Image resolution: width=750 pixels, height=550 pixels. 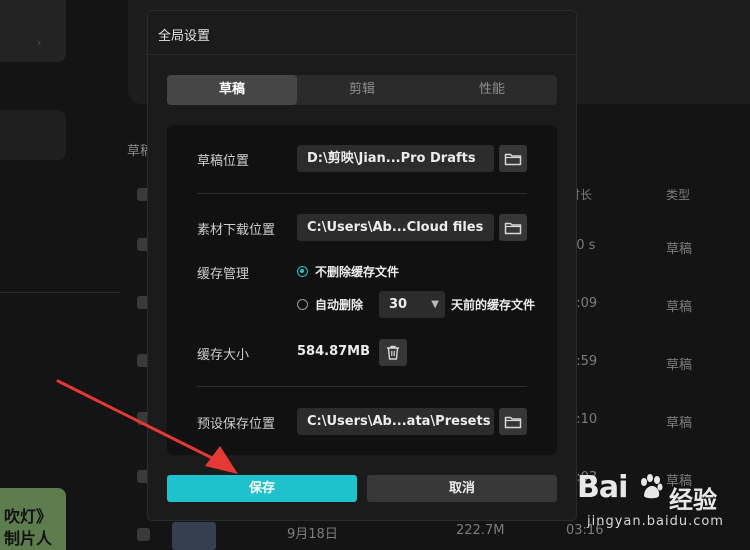 I want to click on watermark-logo: Bai, so click(x=602, y=487).